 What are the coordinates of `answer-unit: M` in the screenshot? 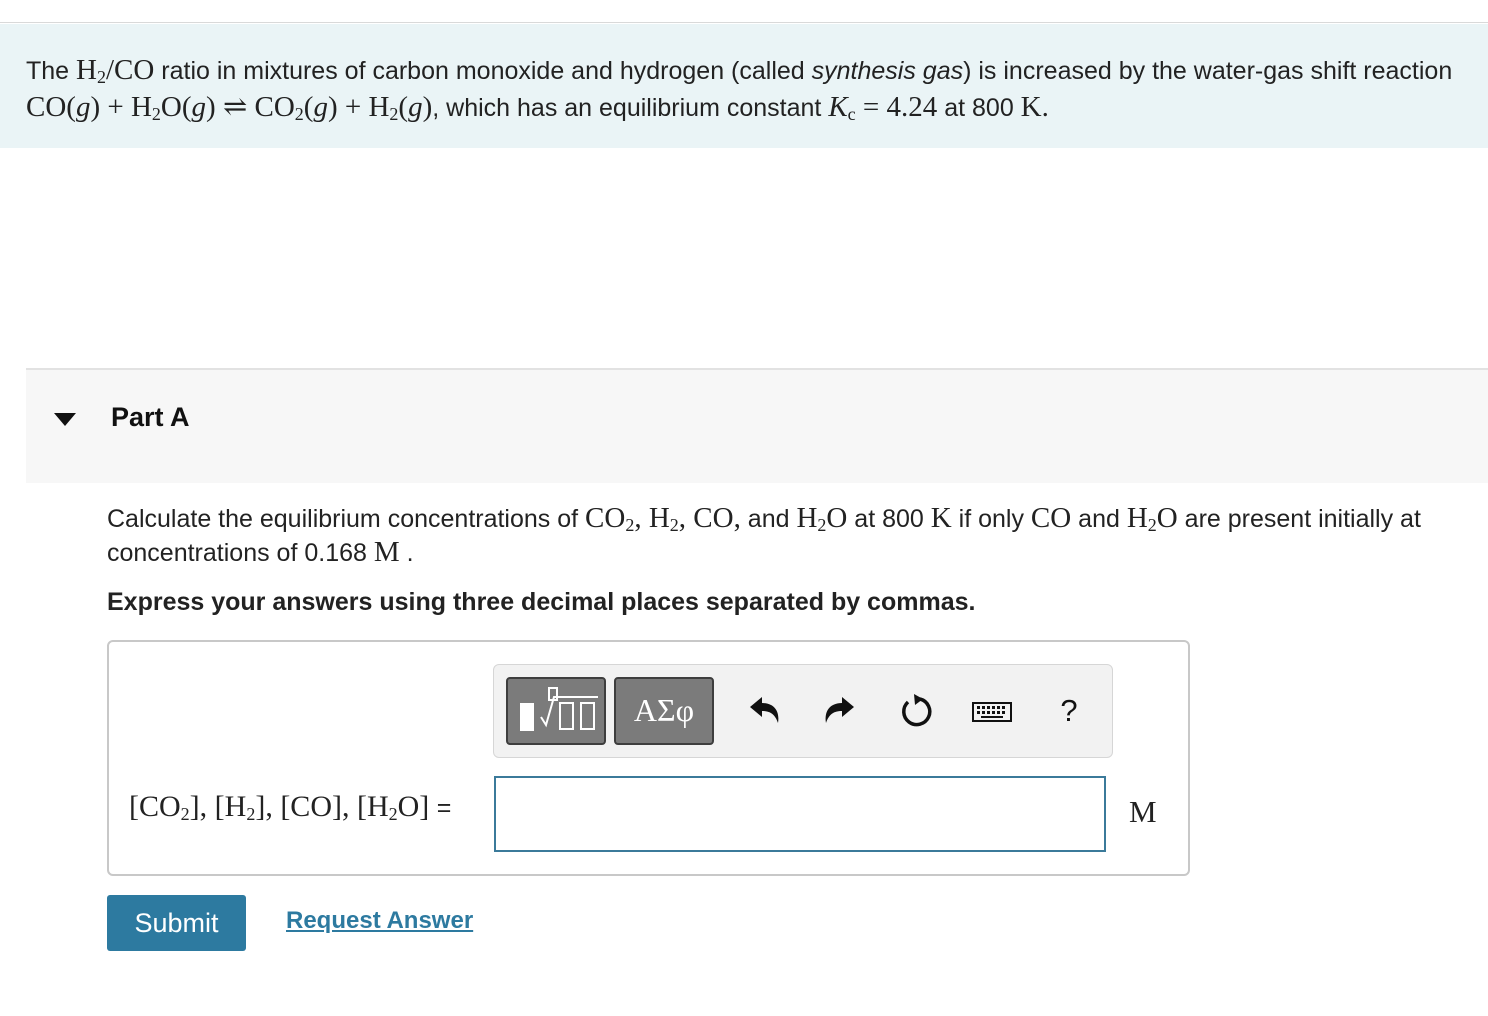 It's located at (1143, 811).